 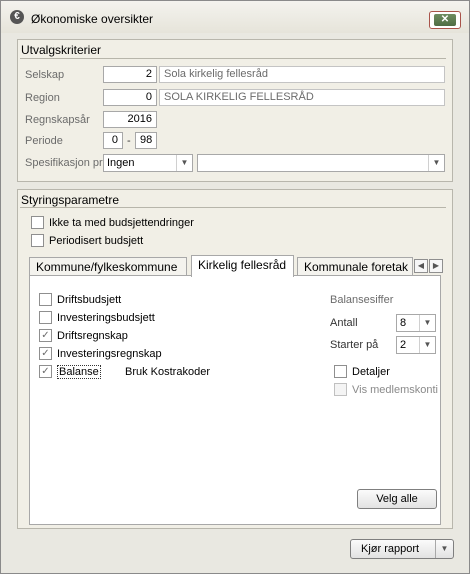 I want to click on investeringsregnskap-checkbox: ✓ Investeringsregnskap, so click(x=100, y=354).